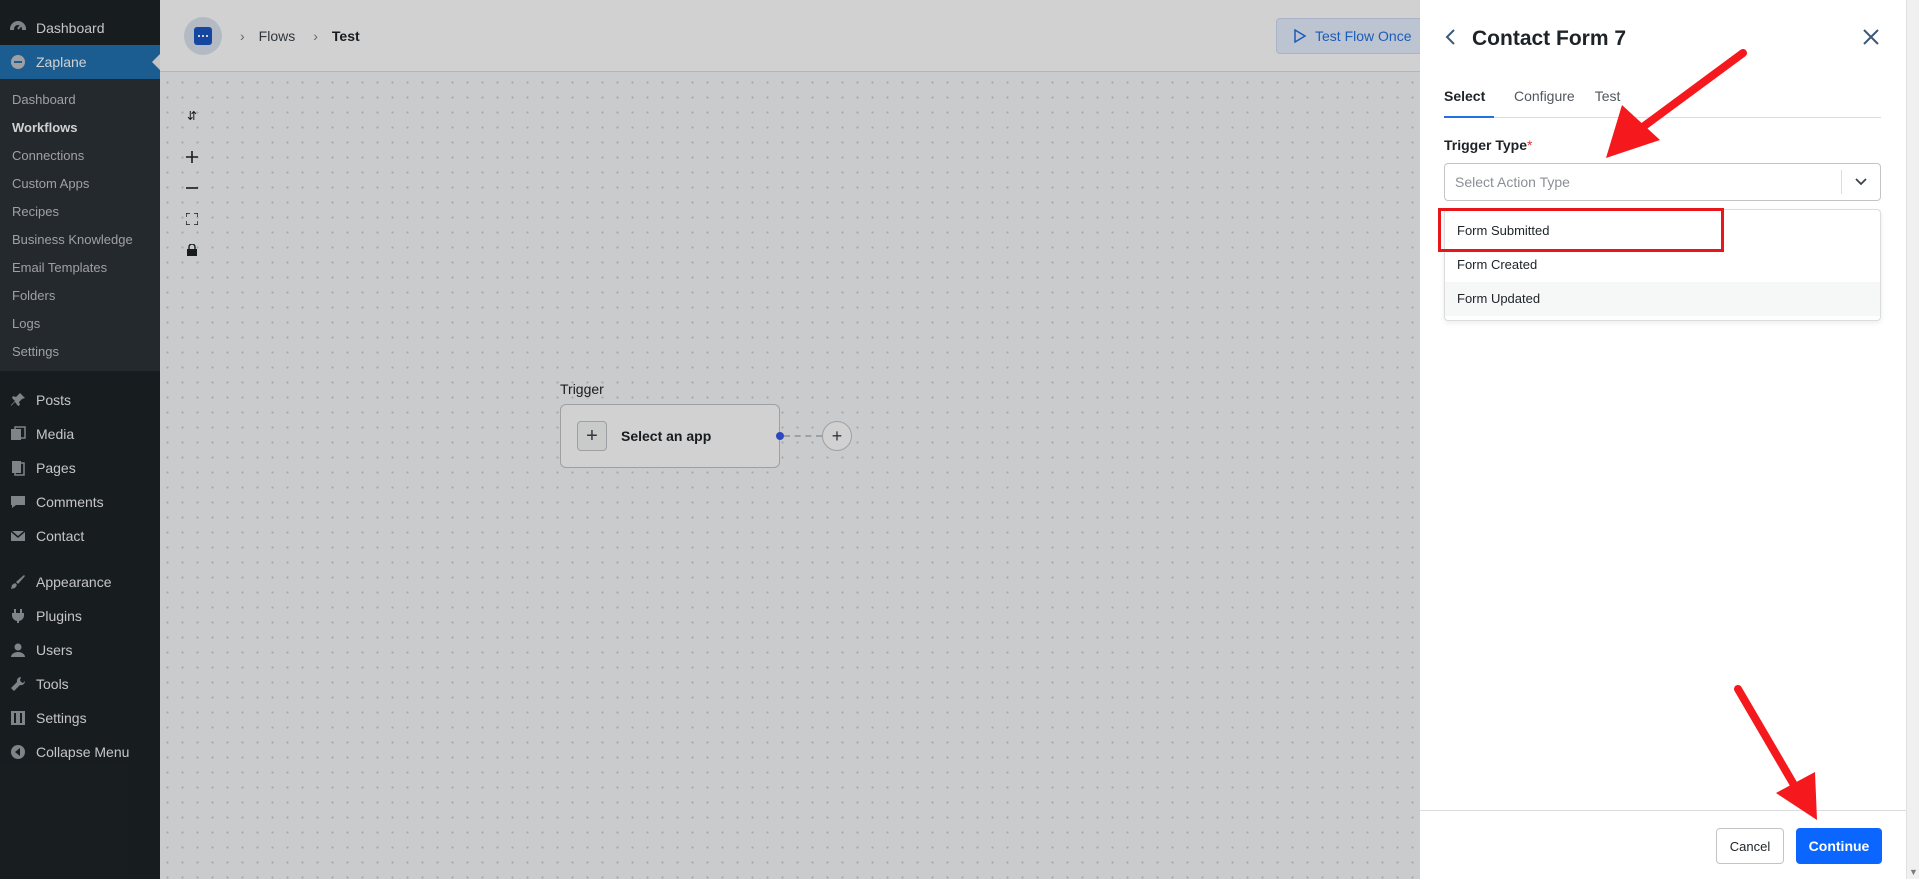  What do you see at coordinates (1912, 439) in the screenshot?
I see `page-scrollbar: ▼` at bounding box center [1912, 439].